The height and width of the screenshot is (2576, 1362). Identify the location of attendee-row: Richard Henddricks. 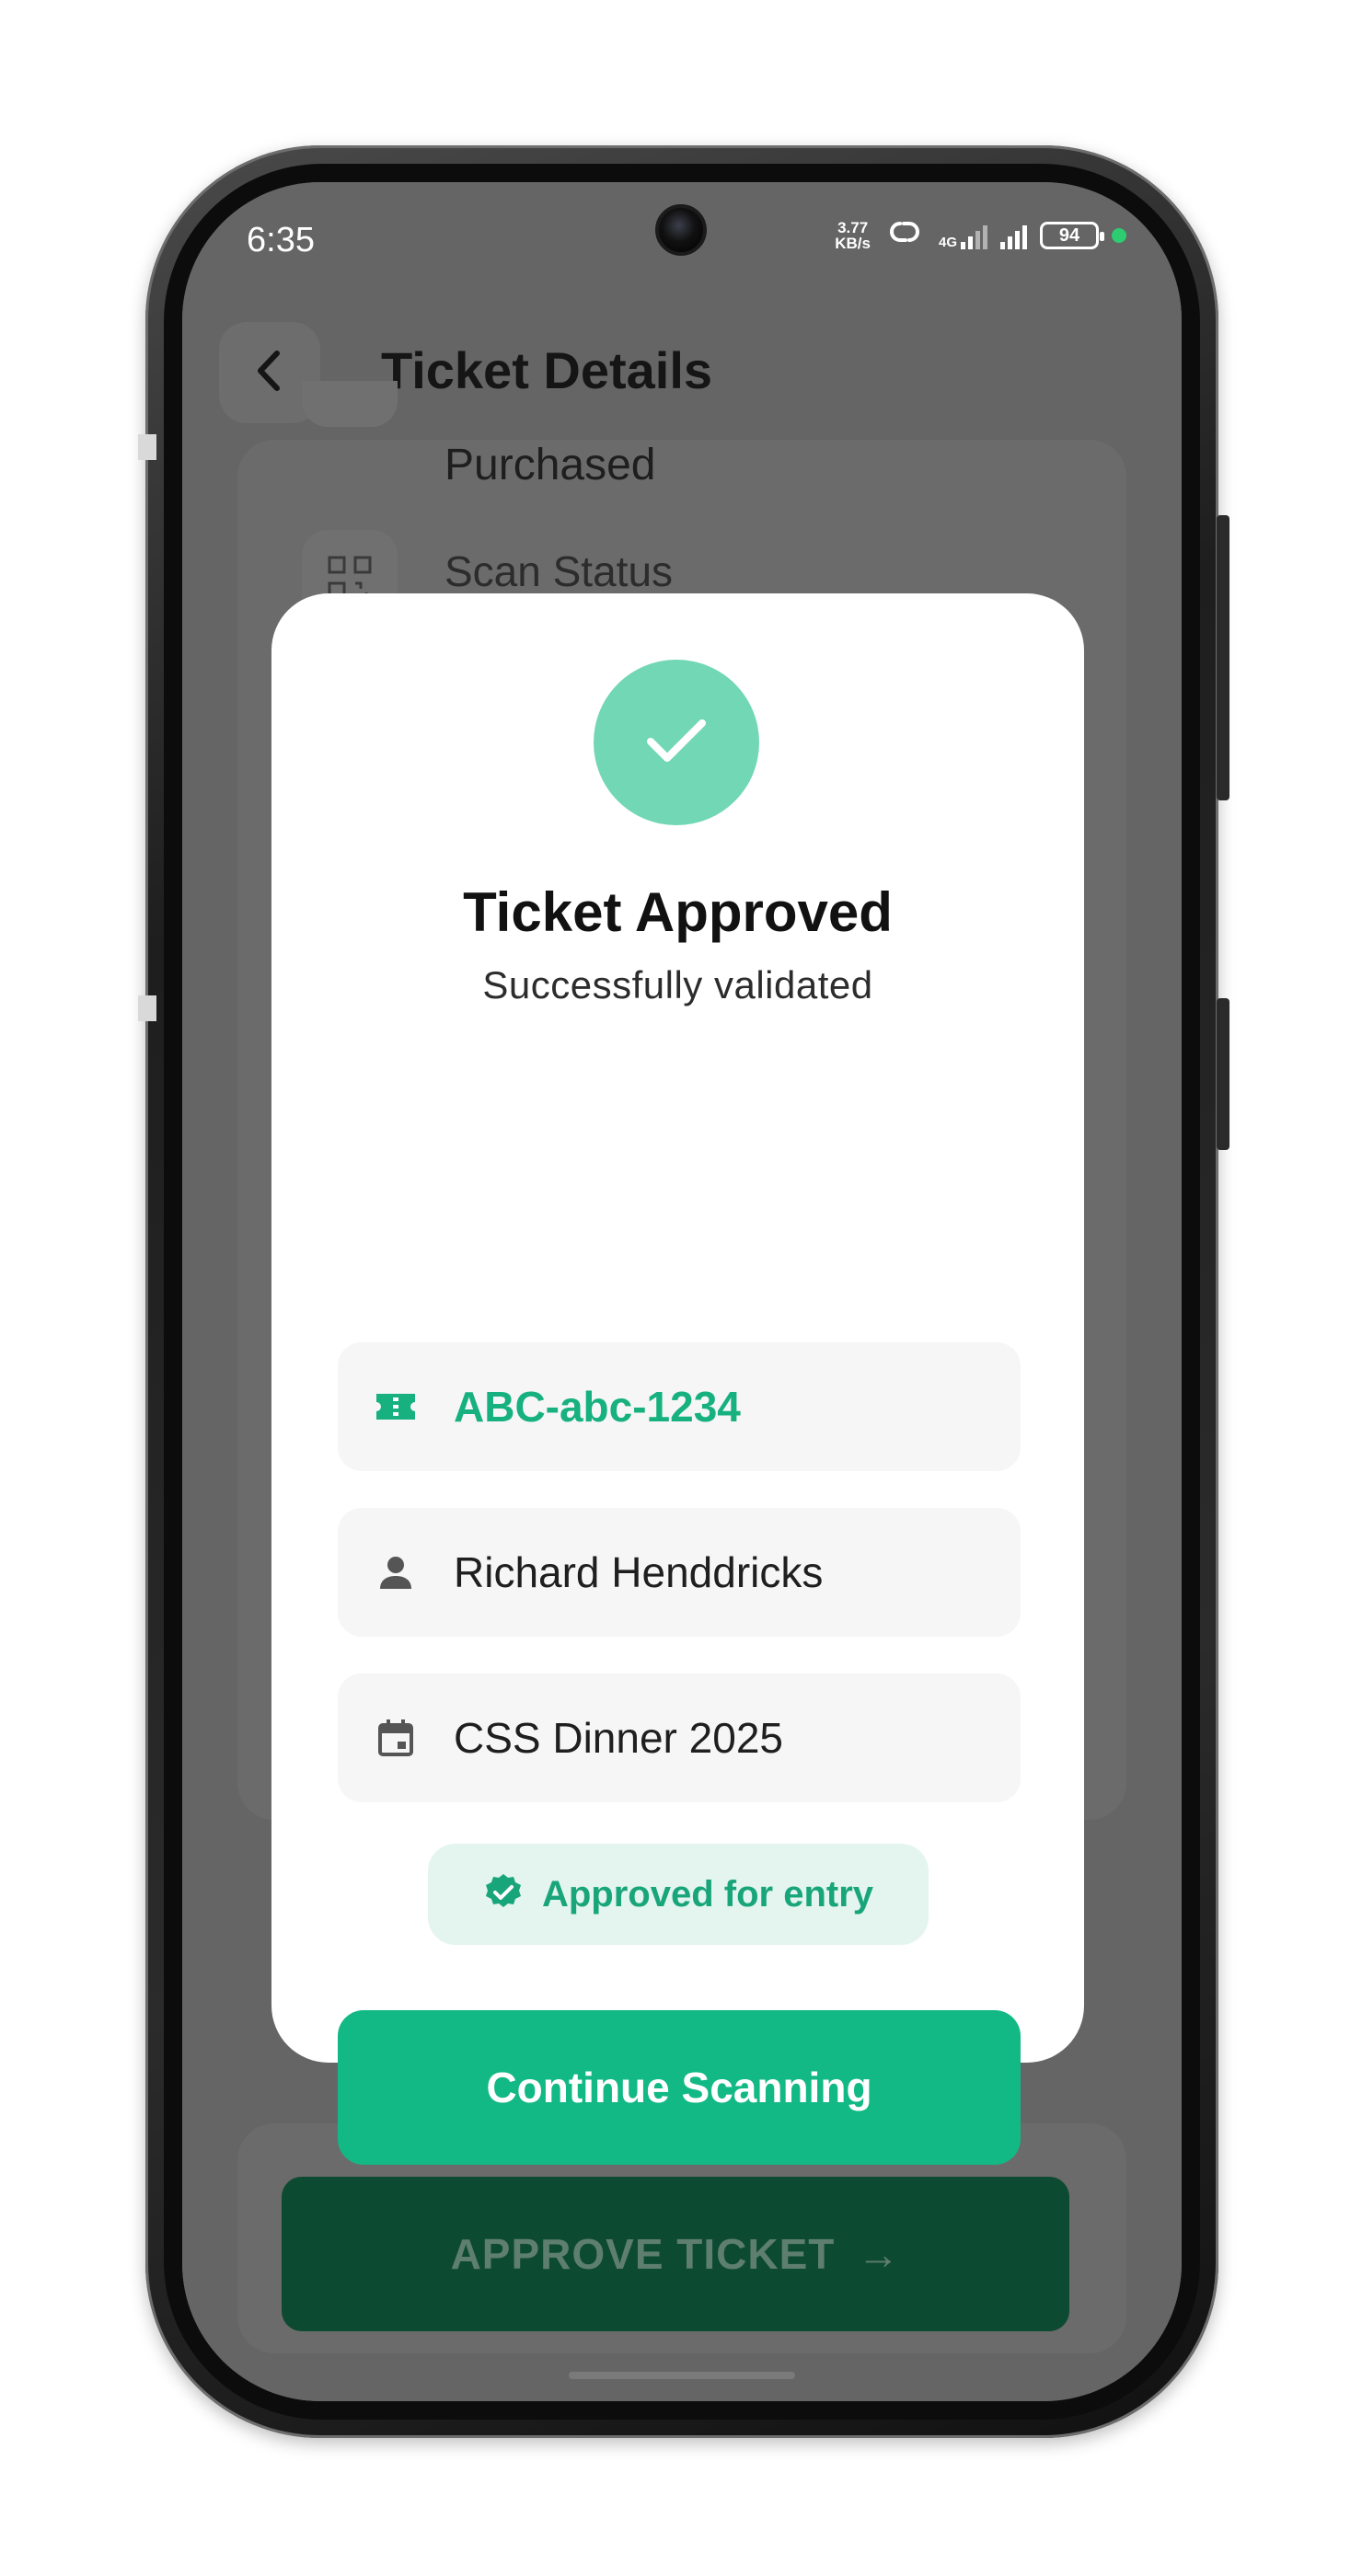
(680, 1572).